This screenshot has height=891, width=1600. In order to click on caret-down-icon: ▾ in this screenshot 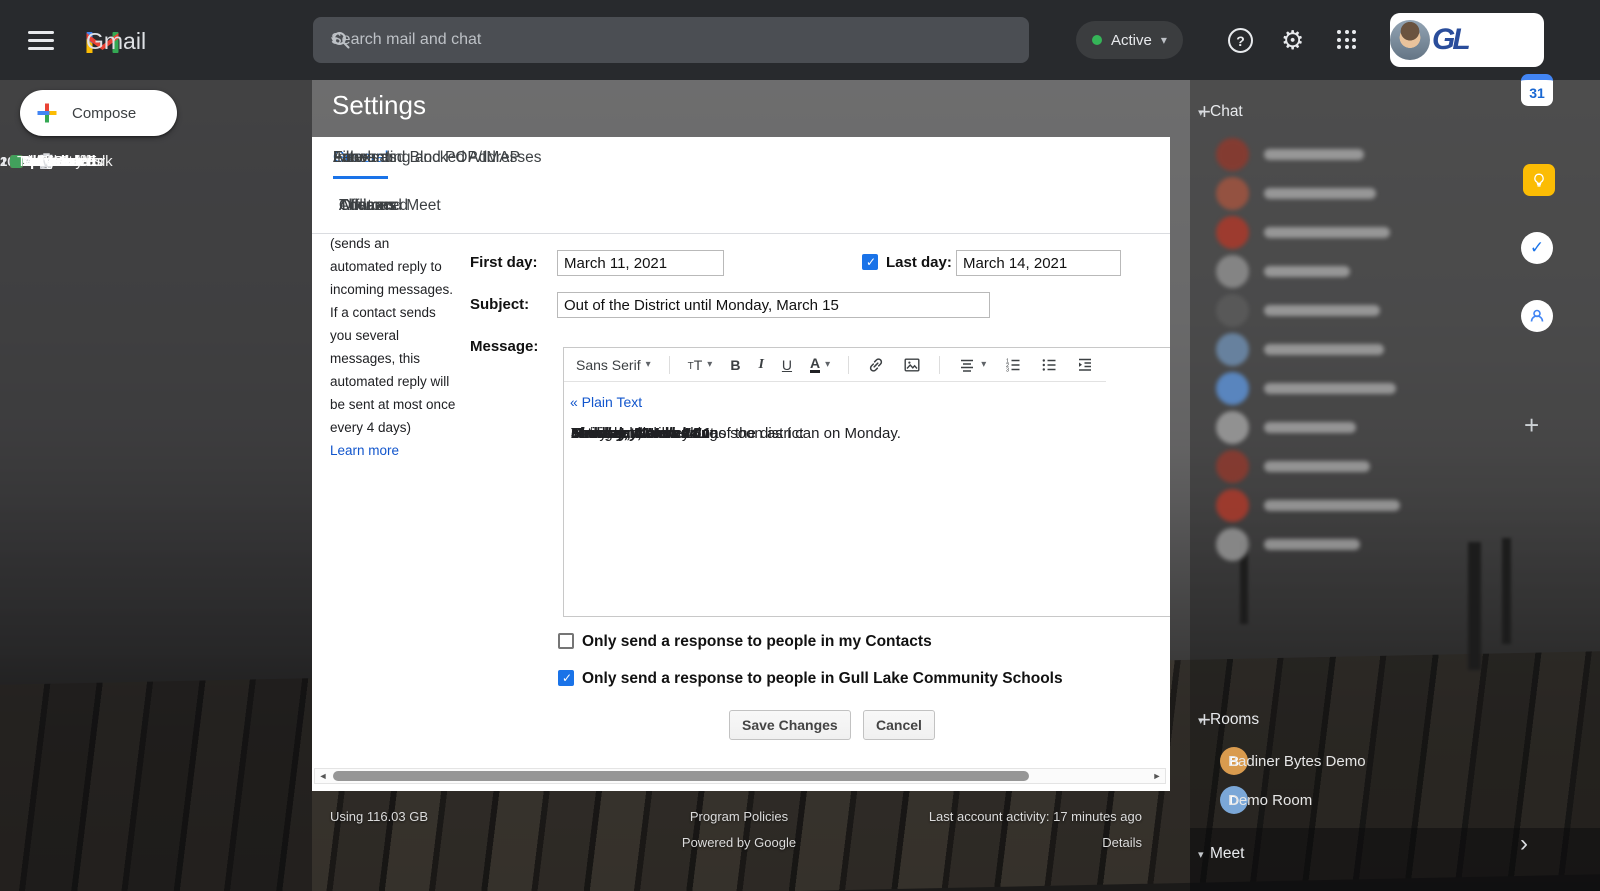, I will do `click(1163, 40)`.